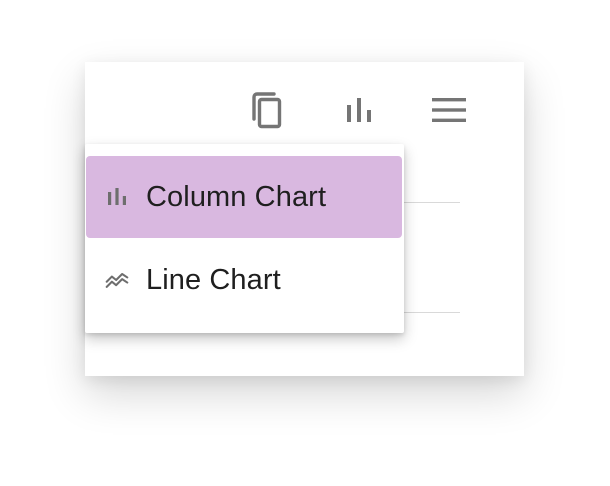 This screenshot has height=486, width=610. I want to click on menu-item-label: Line Chart, so click(213, 279).